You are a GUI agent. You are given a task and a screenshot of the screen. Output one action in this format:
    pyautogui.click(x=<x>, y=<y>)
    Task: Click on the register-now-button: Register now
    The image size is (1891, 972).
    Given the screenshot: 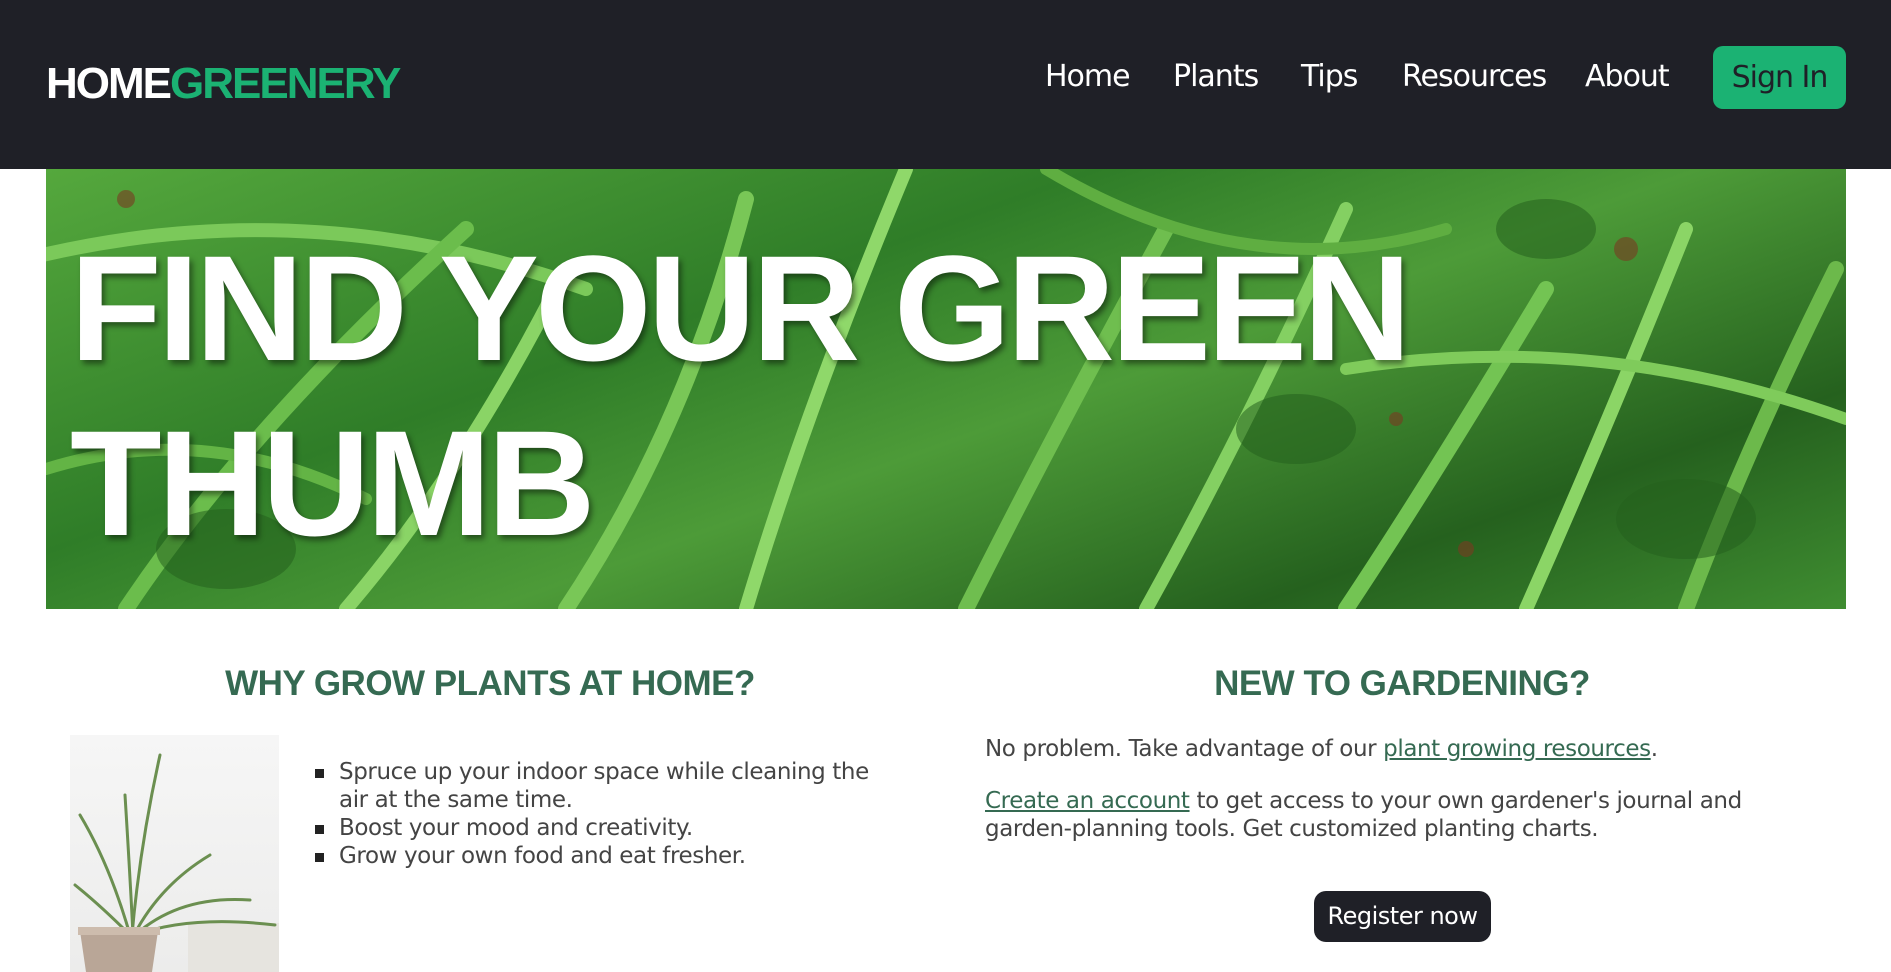 What is the action you would take?
    pyautogui.click(x=1402, y=916)
    